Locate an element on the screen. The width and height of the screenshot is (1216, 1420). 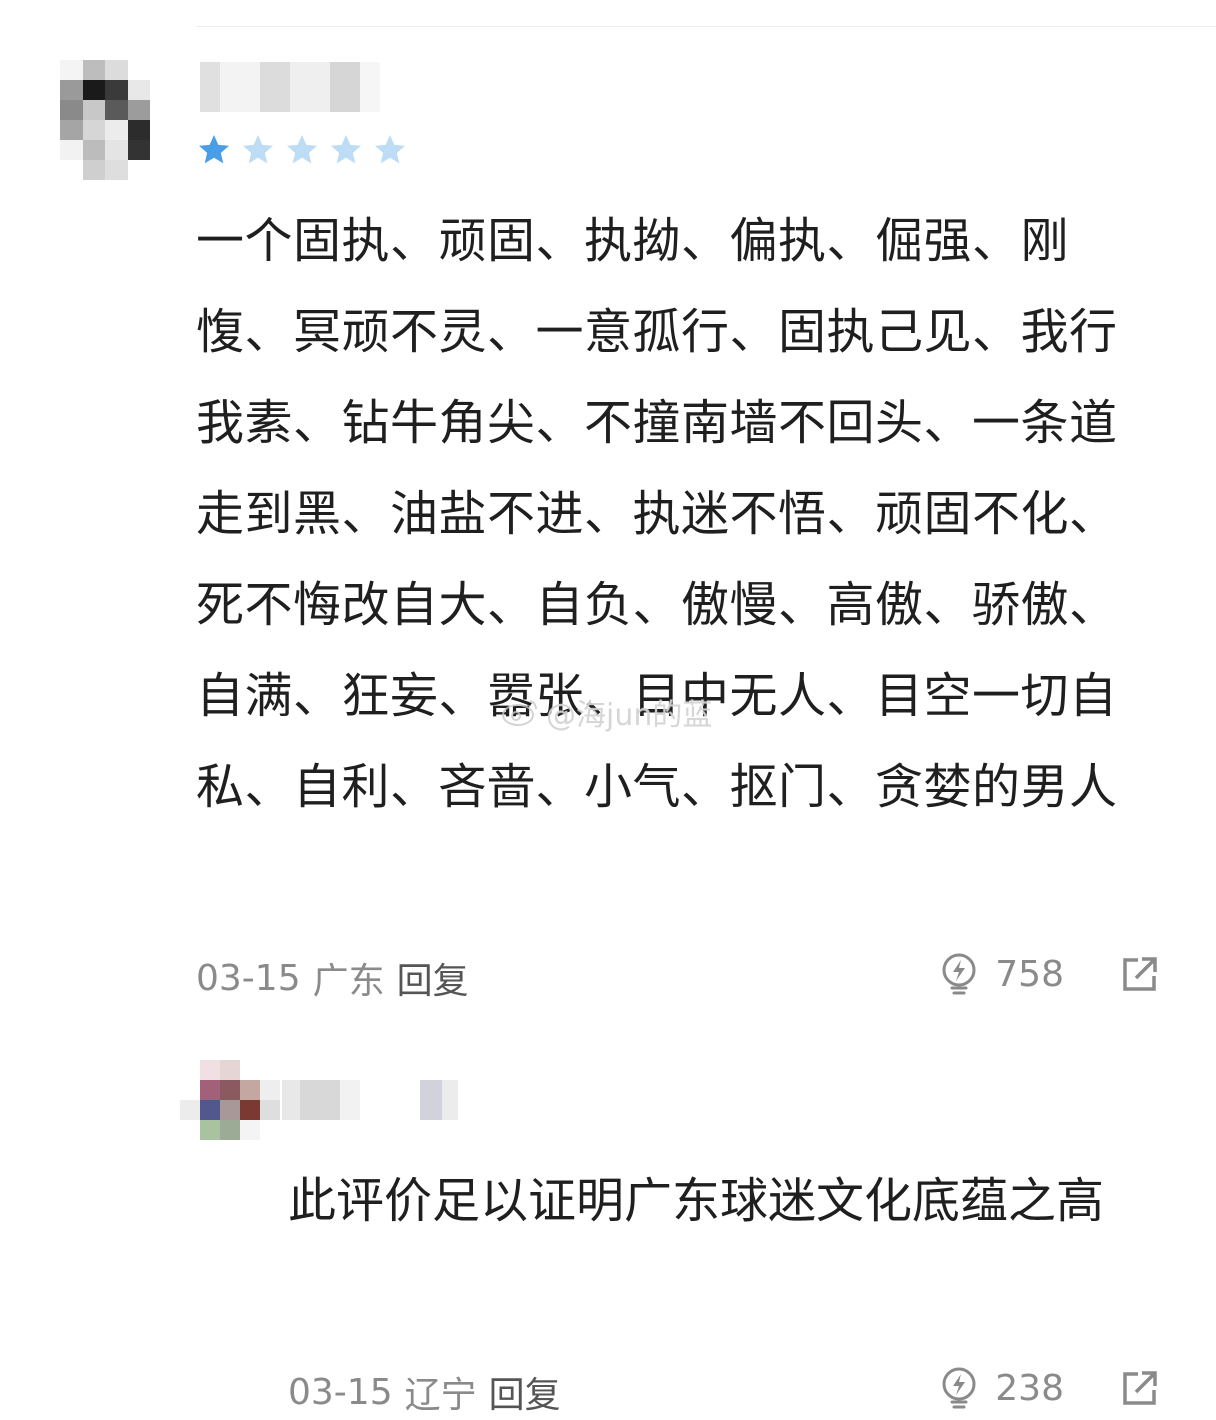
reply-date: 03-15 is located at coordinates (340, 1392).